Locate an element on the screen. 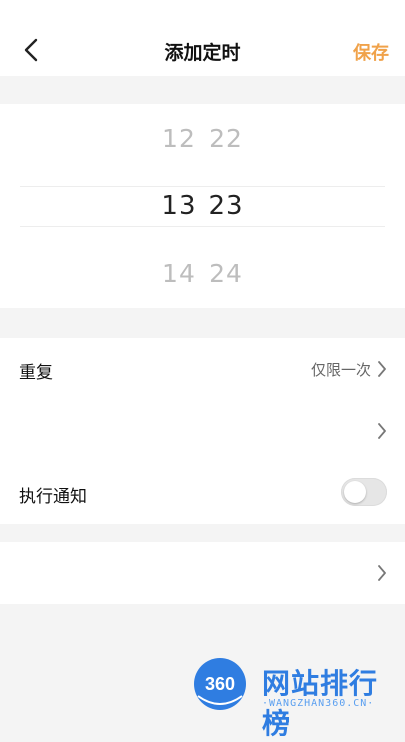 Image resolution: width=405 pixels, height=742 pixels. picker-row: 14 24 is located at coordinates (202, 273).